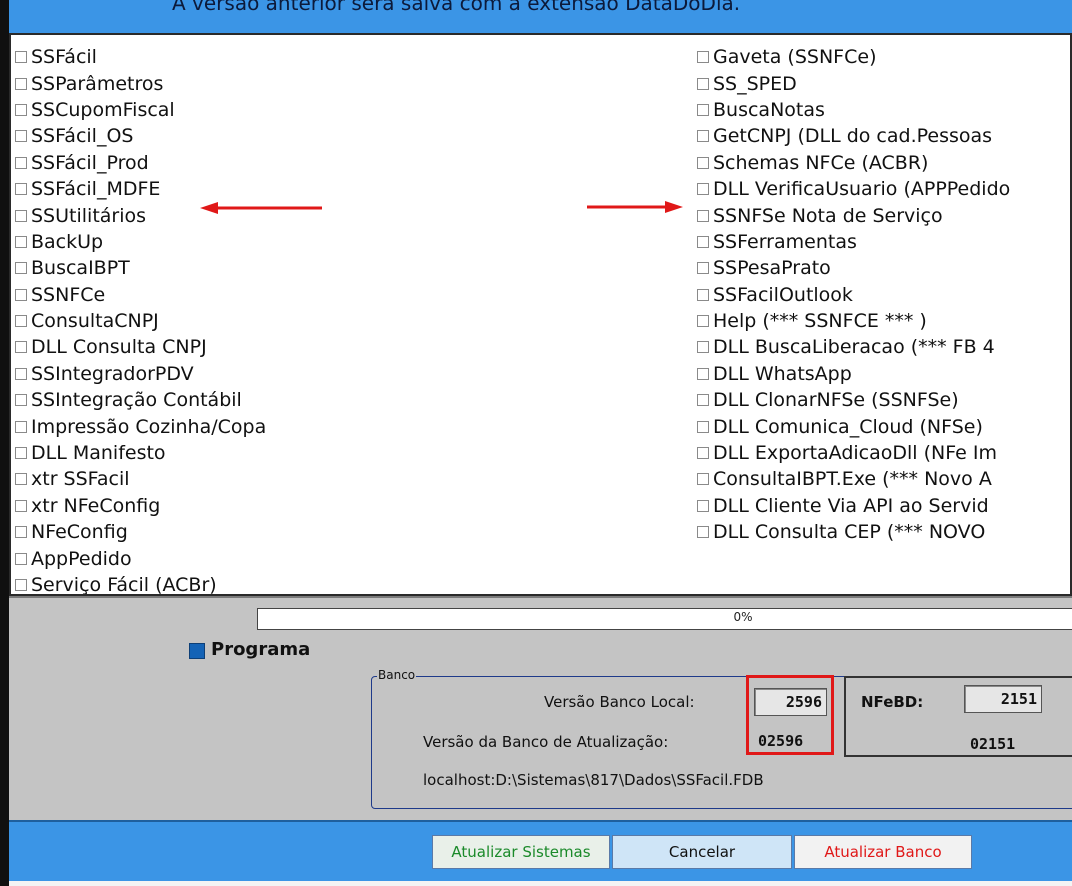 The image size is (1072, 886). I want to click on module-item: SSParâmetros, so click(139, 83).